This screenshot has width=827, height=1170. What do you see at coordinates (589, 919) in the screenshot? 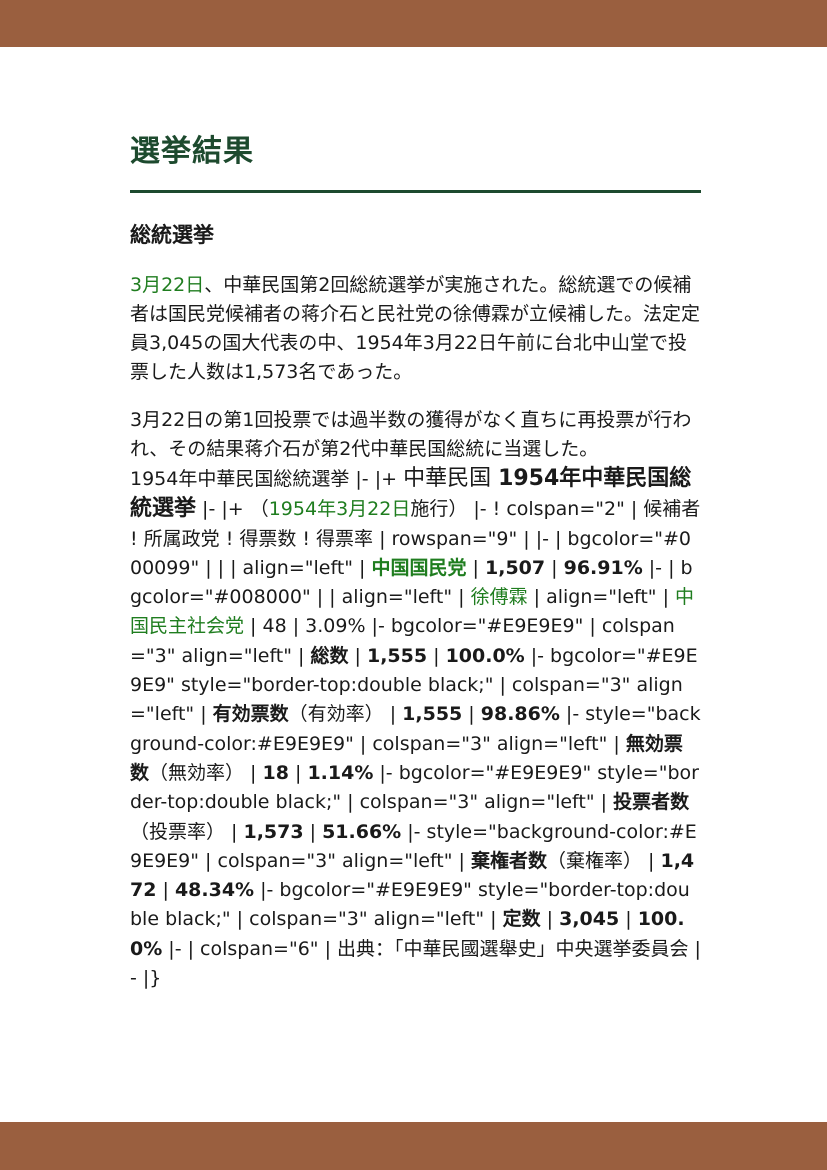
I see `count-value: 3,045` at bounding box center [589, 919].